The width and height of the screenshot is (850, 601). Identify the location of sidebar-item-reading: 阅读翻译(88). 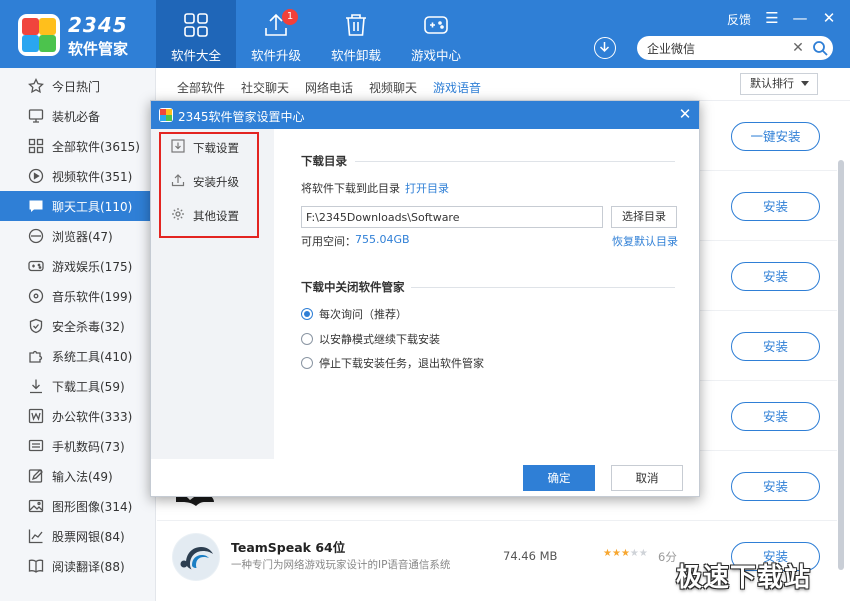
(78, 566).